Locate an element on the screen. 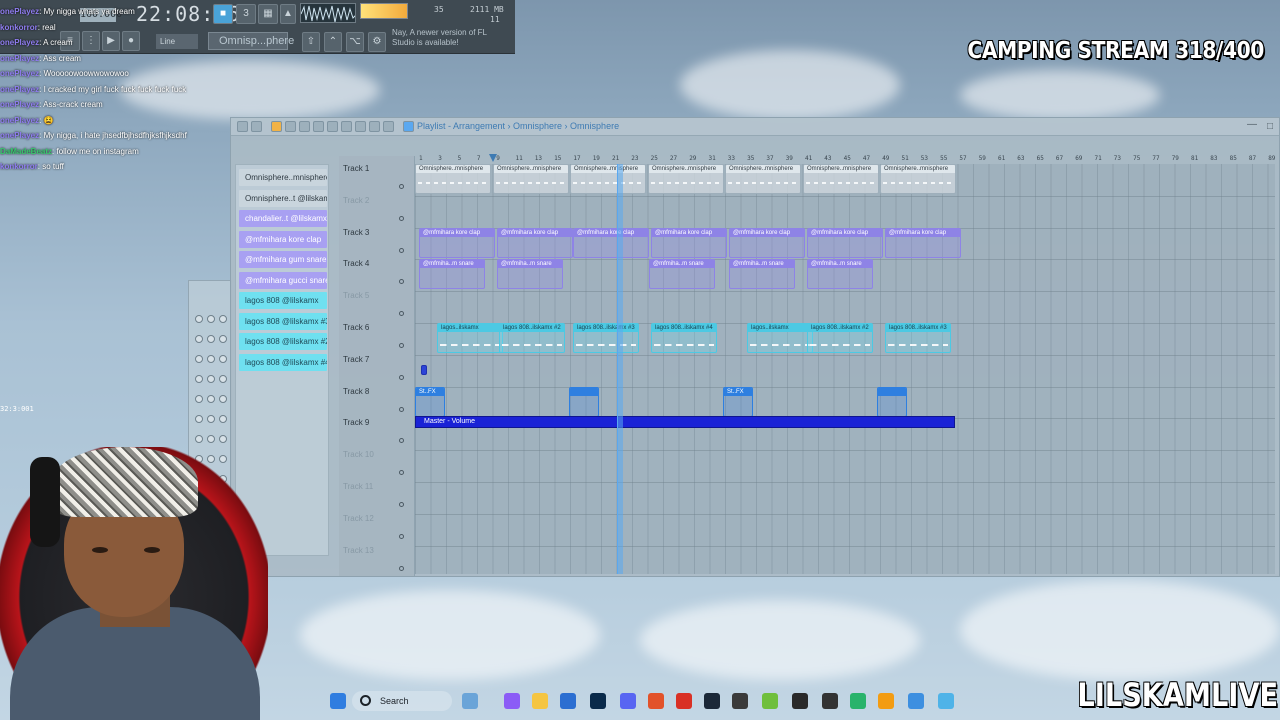  magnet-icon is located at coordinates (256, 126).